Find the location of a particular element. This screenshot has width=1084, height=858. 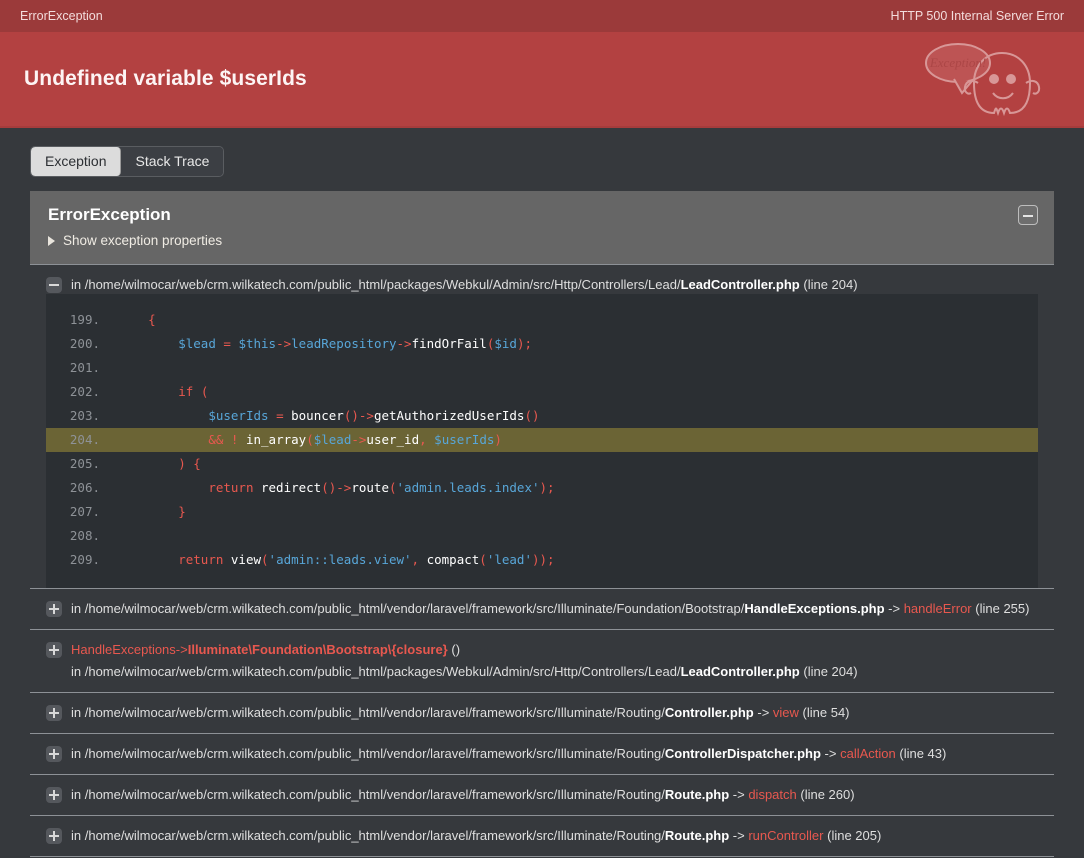

tab-exception: Exception is located at coordinates (76, 161).